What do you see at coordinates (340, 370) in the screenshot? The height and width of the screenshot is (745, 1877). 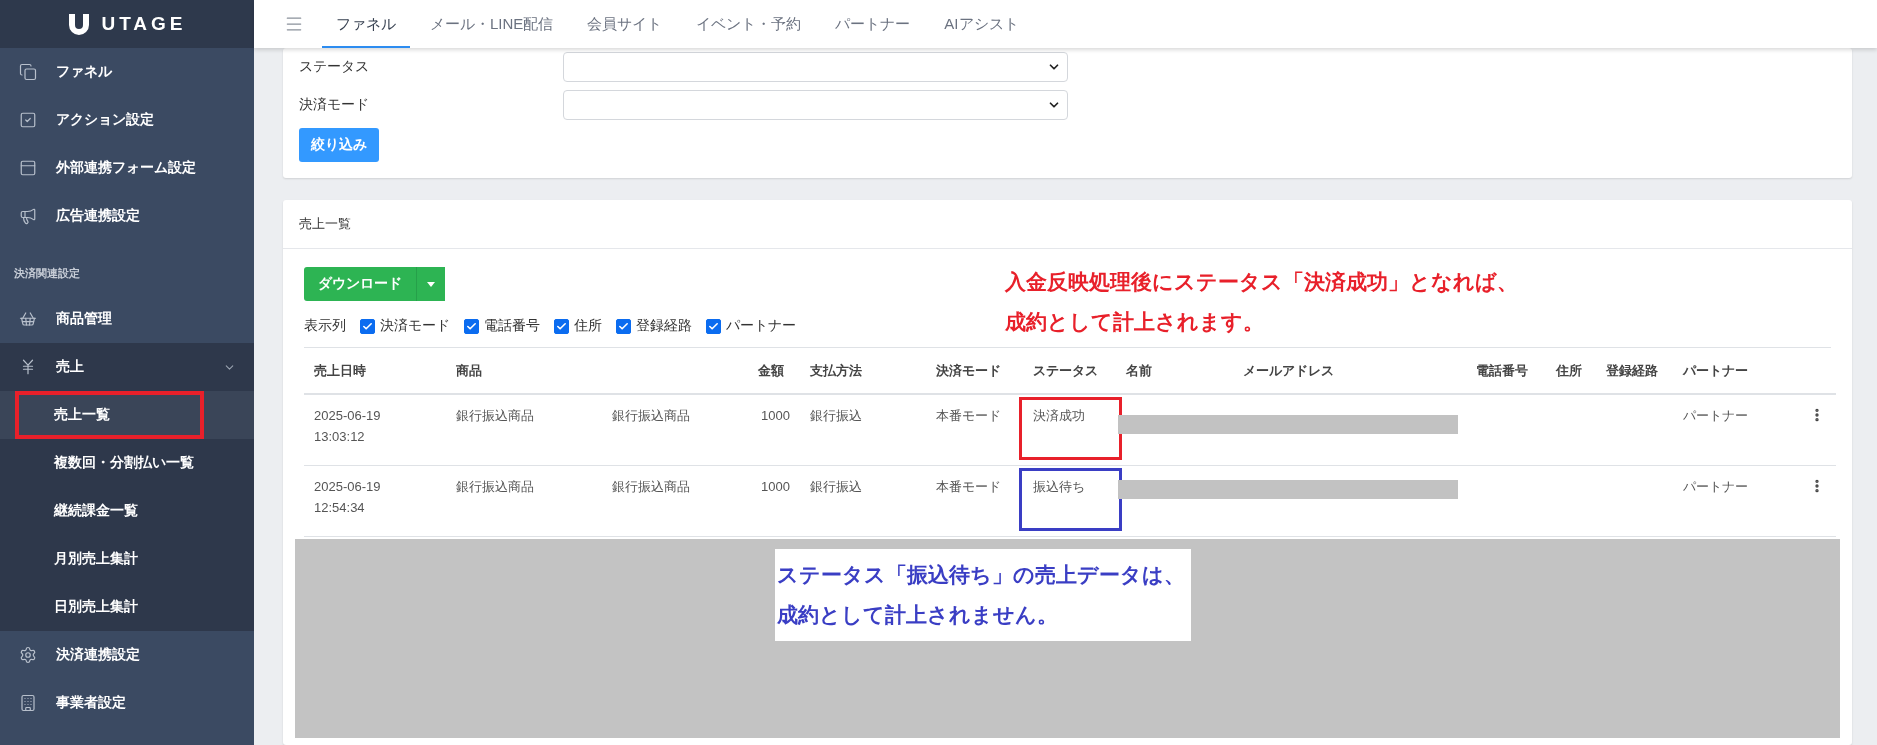 I see `column-header: 売上日時` at bounding box center [340, 370].